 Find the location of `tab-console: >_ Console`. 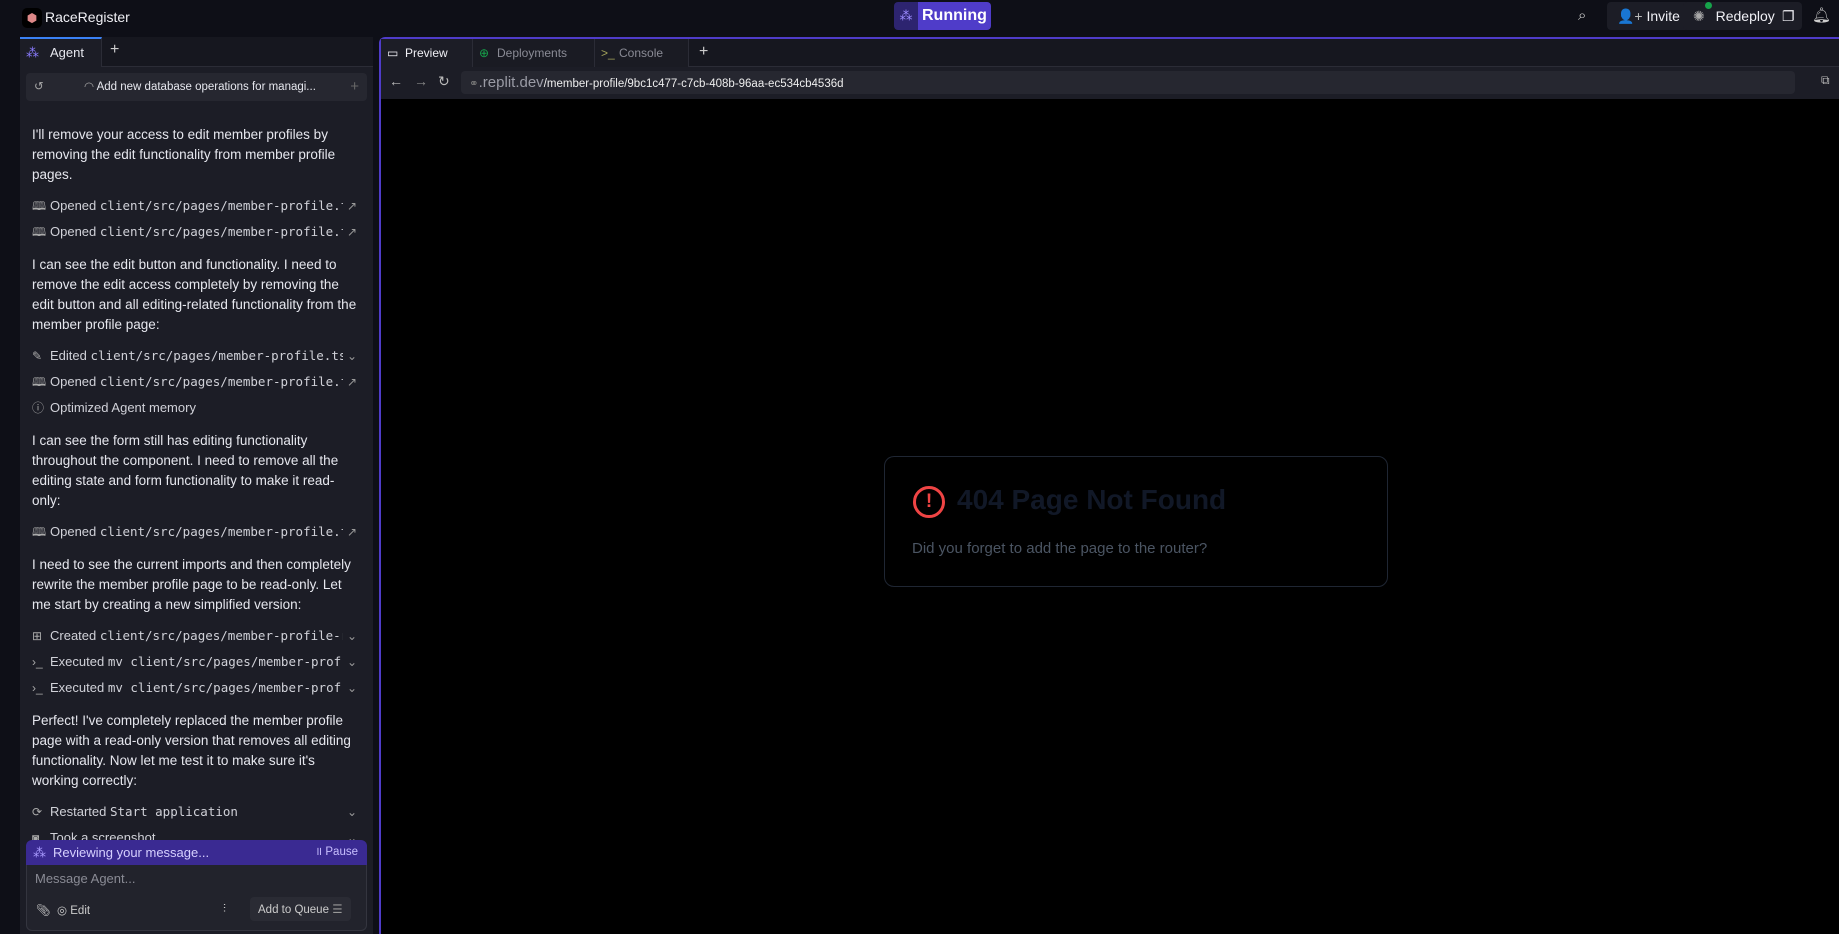

tab-console: >_ Console is located at coordinates (642, 53).